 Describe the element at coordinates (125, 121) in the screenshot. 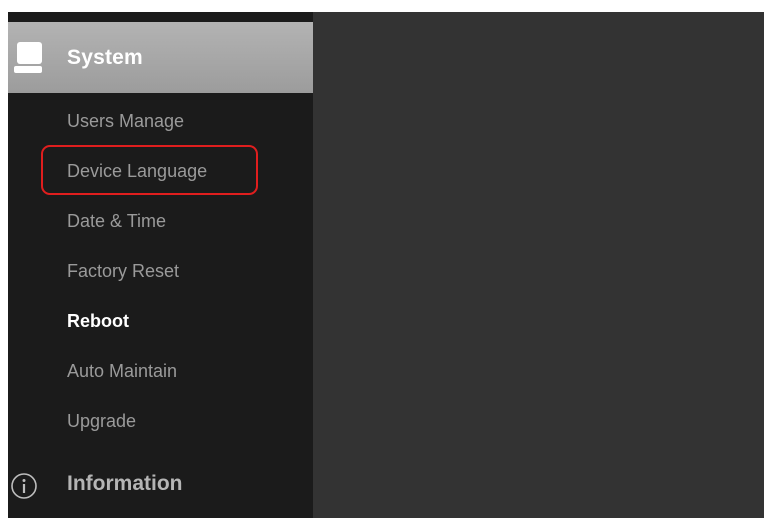

I see `sidebar-item-users-manage: Users Manage` at that location.